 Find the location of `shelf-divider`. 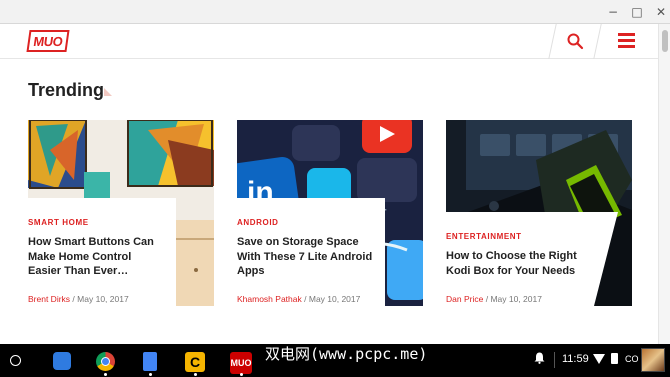

shelf-divider is located at coordinates (554, 360).